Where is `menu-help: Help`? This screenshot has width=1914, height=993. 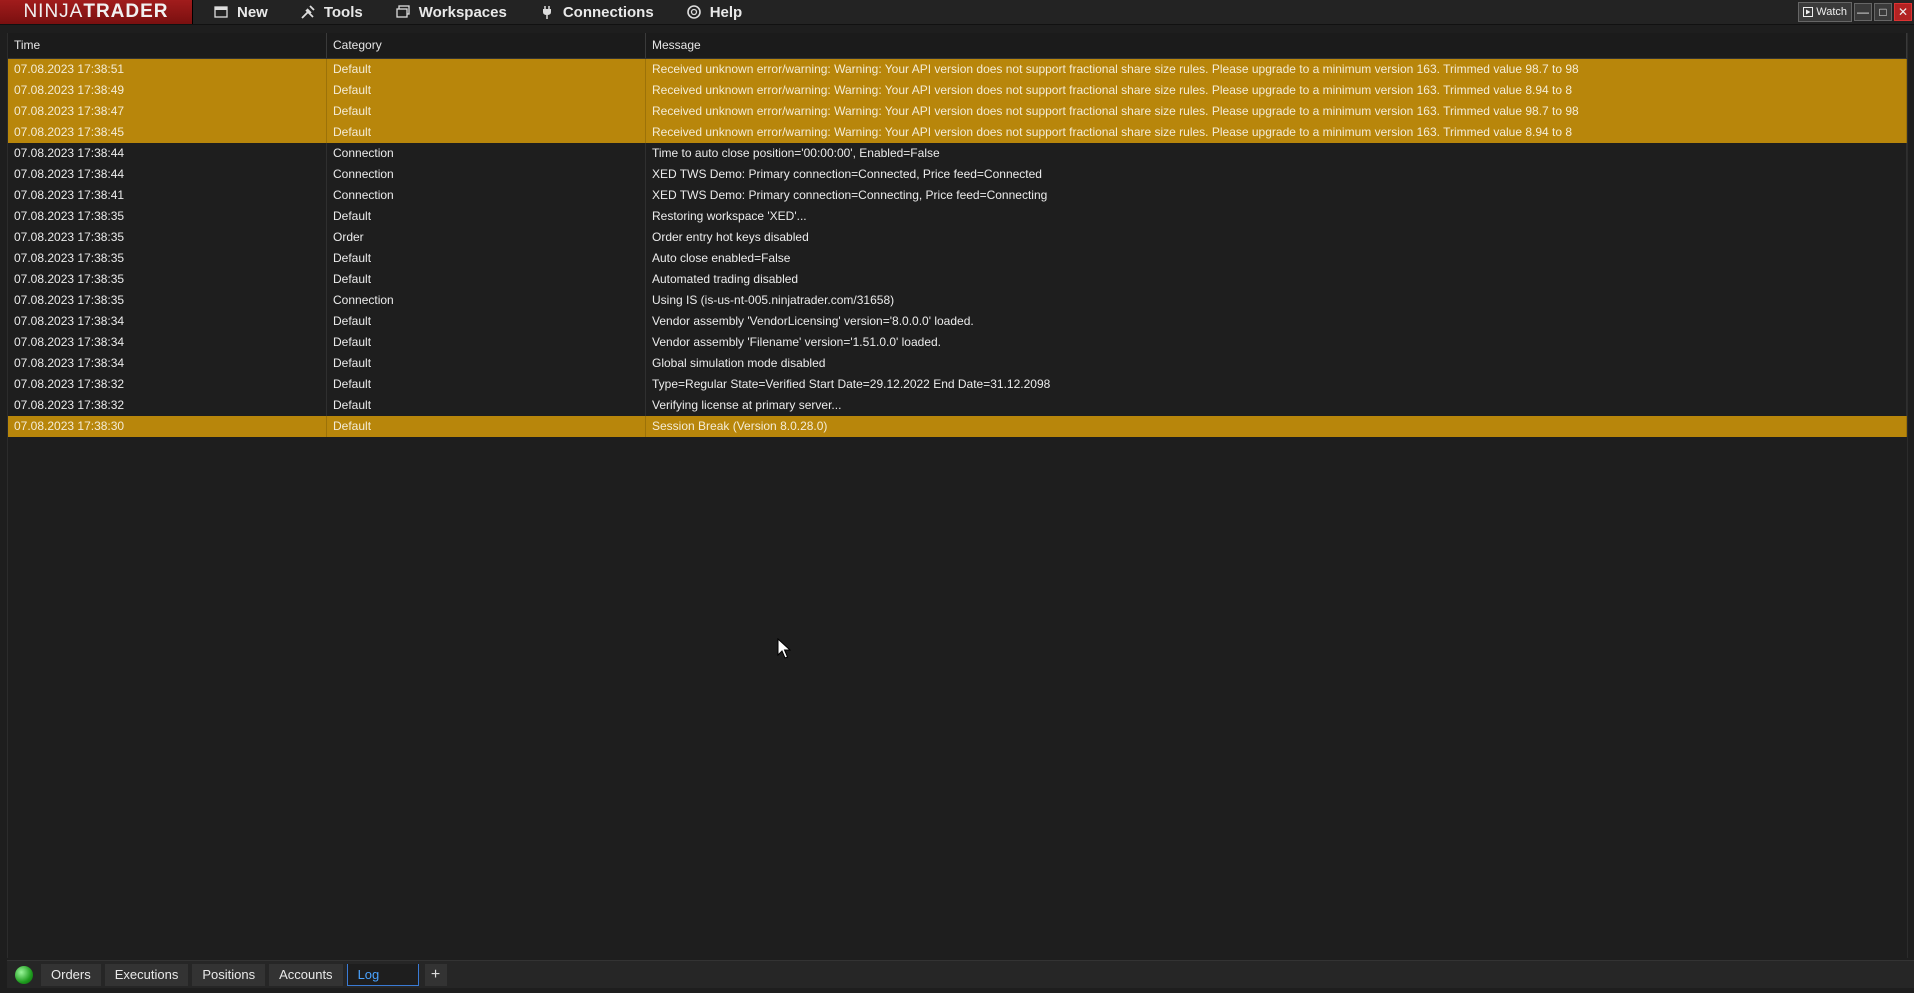
menu-help: Help is located at coordinates (710, 12).